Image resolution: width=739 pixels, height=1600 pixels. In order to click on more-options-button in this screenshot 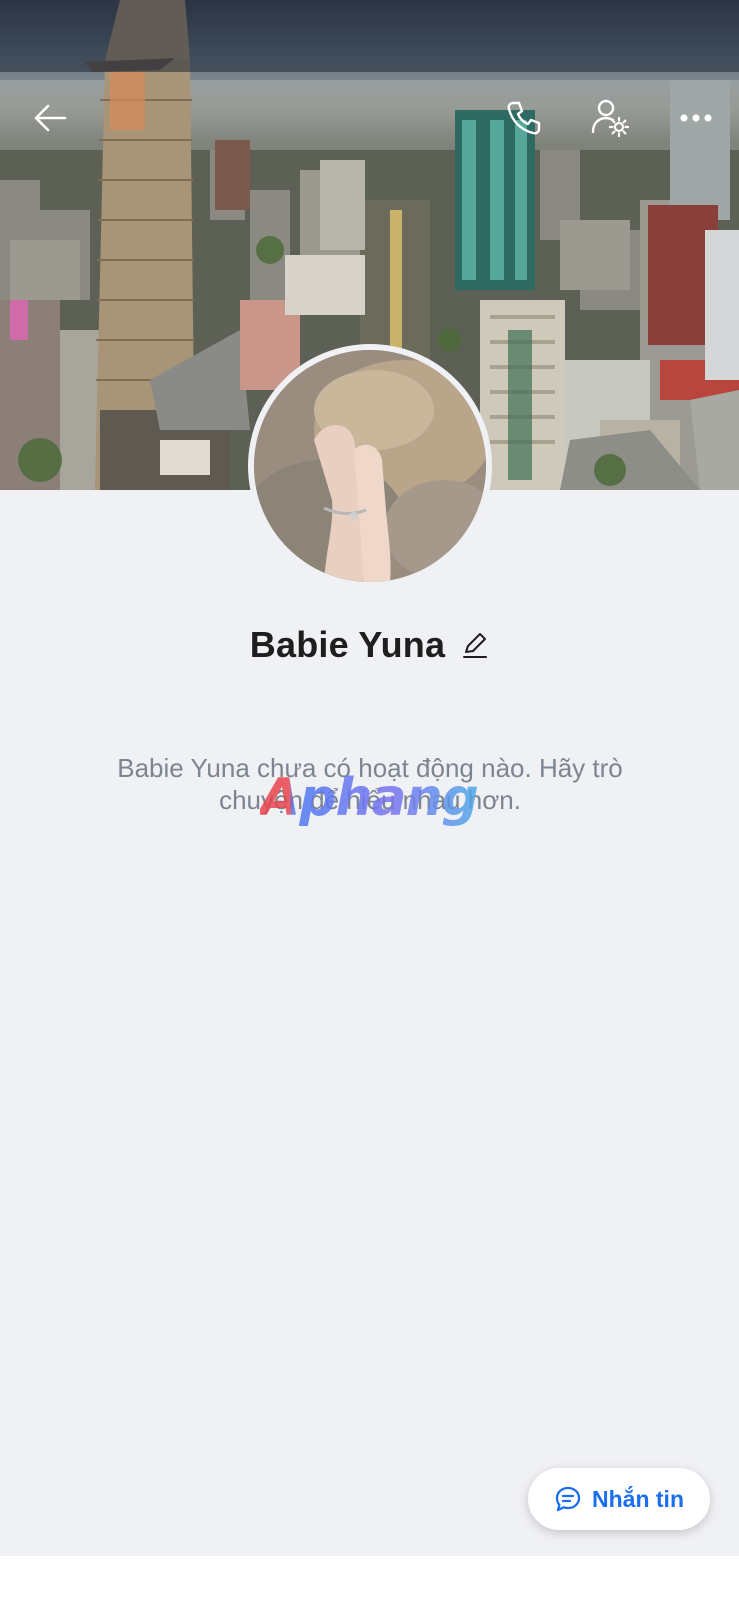, I will do `click(696, 118)`.